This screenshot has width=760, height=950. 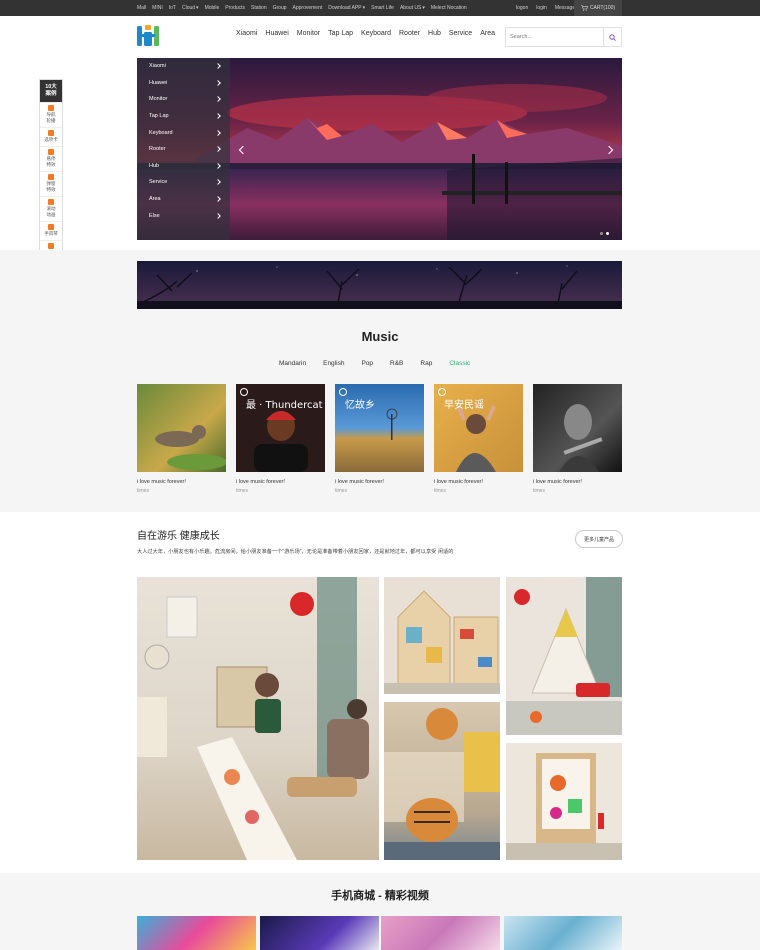 I want to click on top-link: Melect Nocation, so click(x=449, y=8).